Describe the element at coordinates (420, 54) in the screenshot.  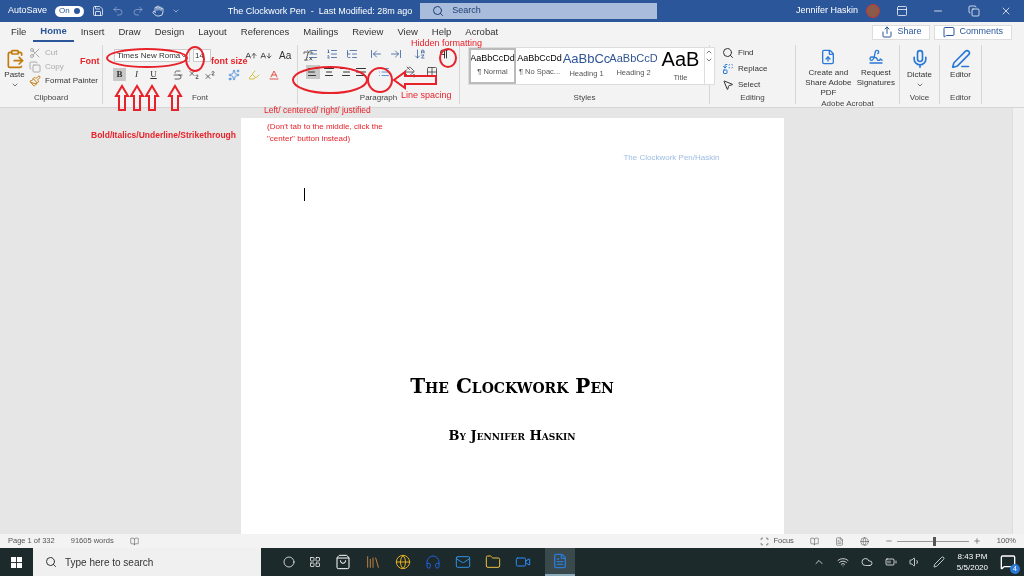
I see `sort-icon` at that location.